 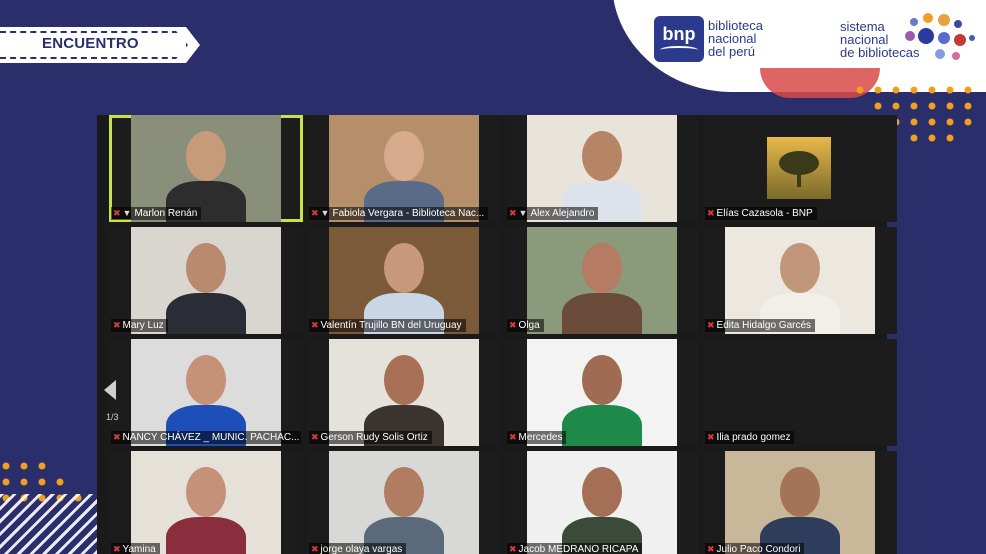 I want to click on participant-tile: ✖ Gerson Rudy Solis Ortiz, so click(x=404, y=392).